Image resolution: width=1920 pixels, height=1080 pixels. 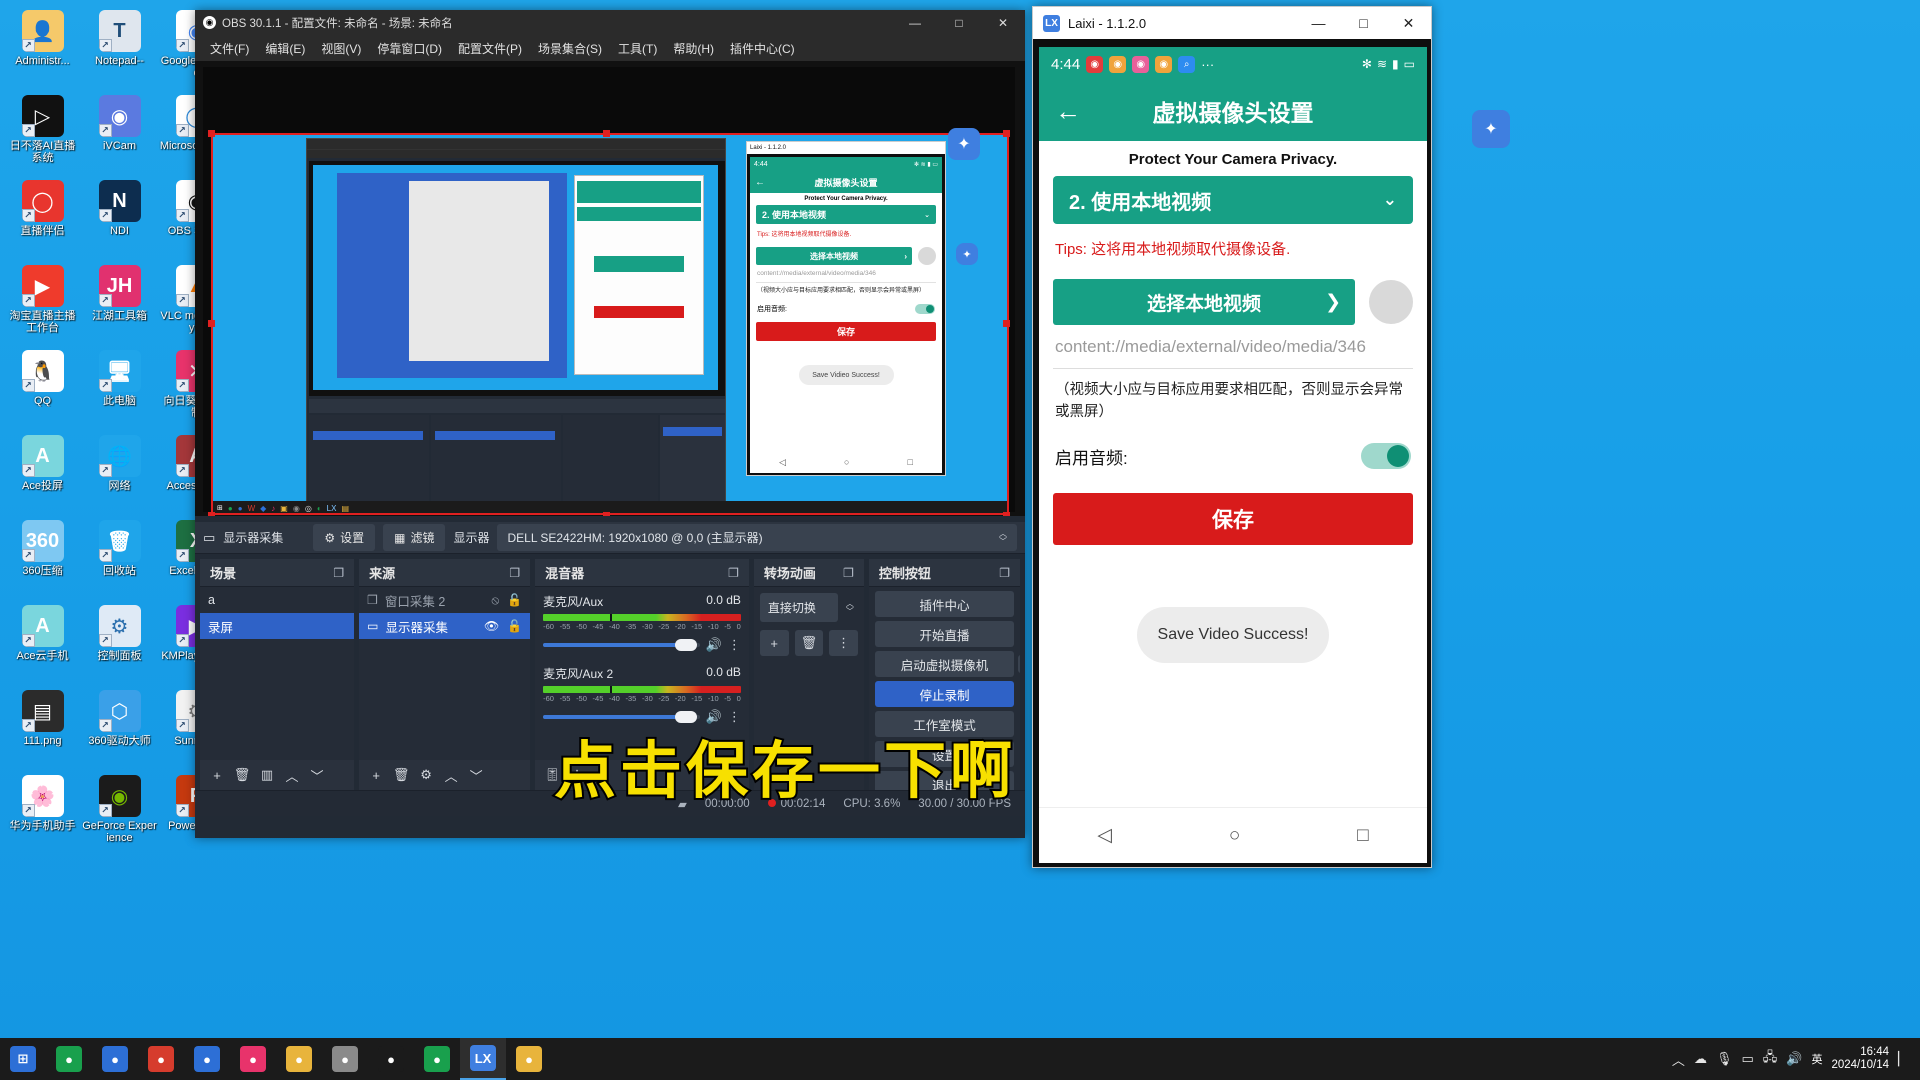 I want to click on wechat-taskbar-icon: ●, so click(x=437, y=1059).